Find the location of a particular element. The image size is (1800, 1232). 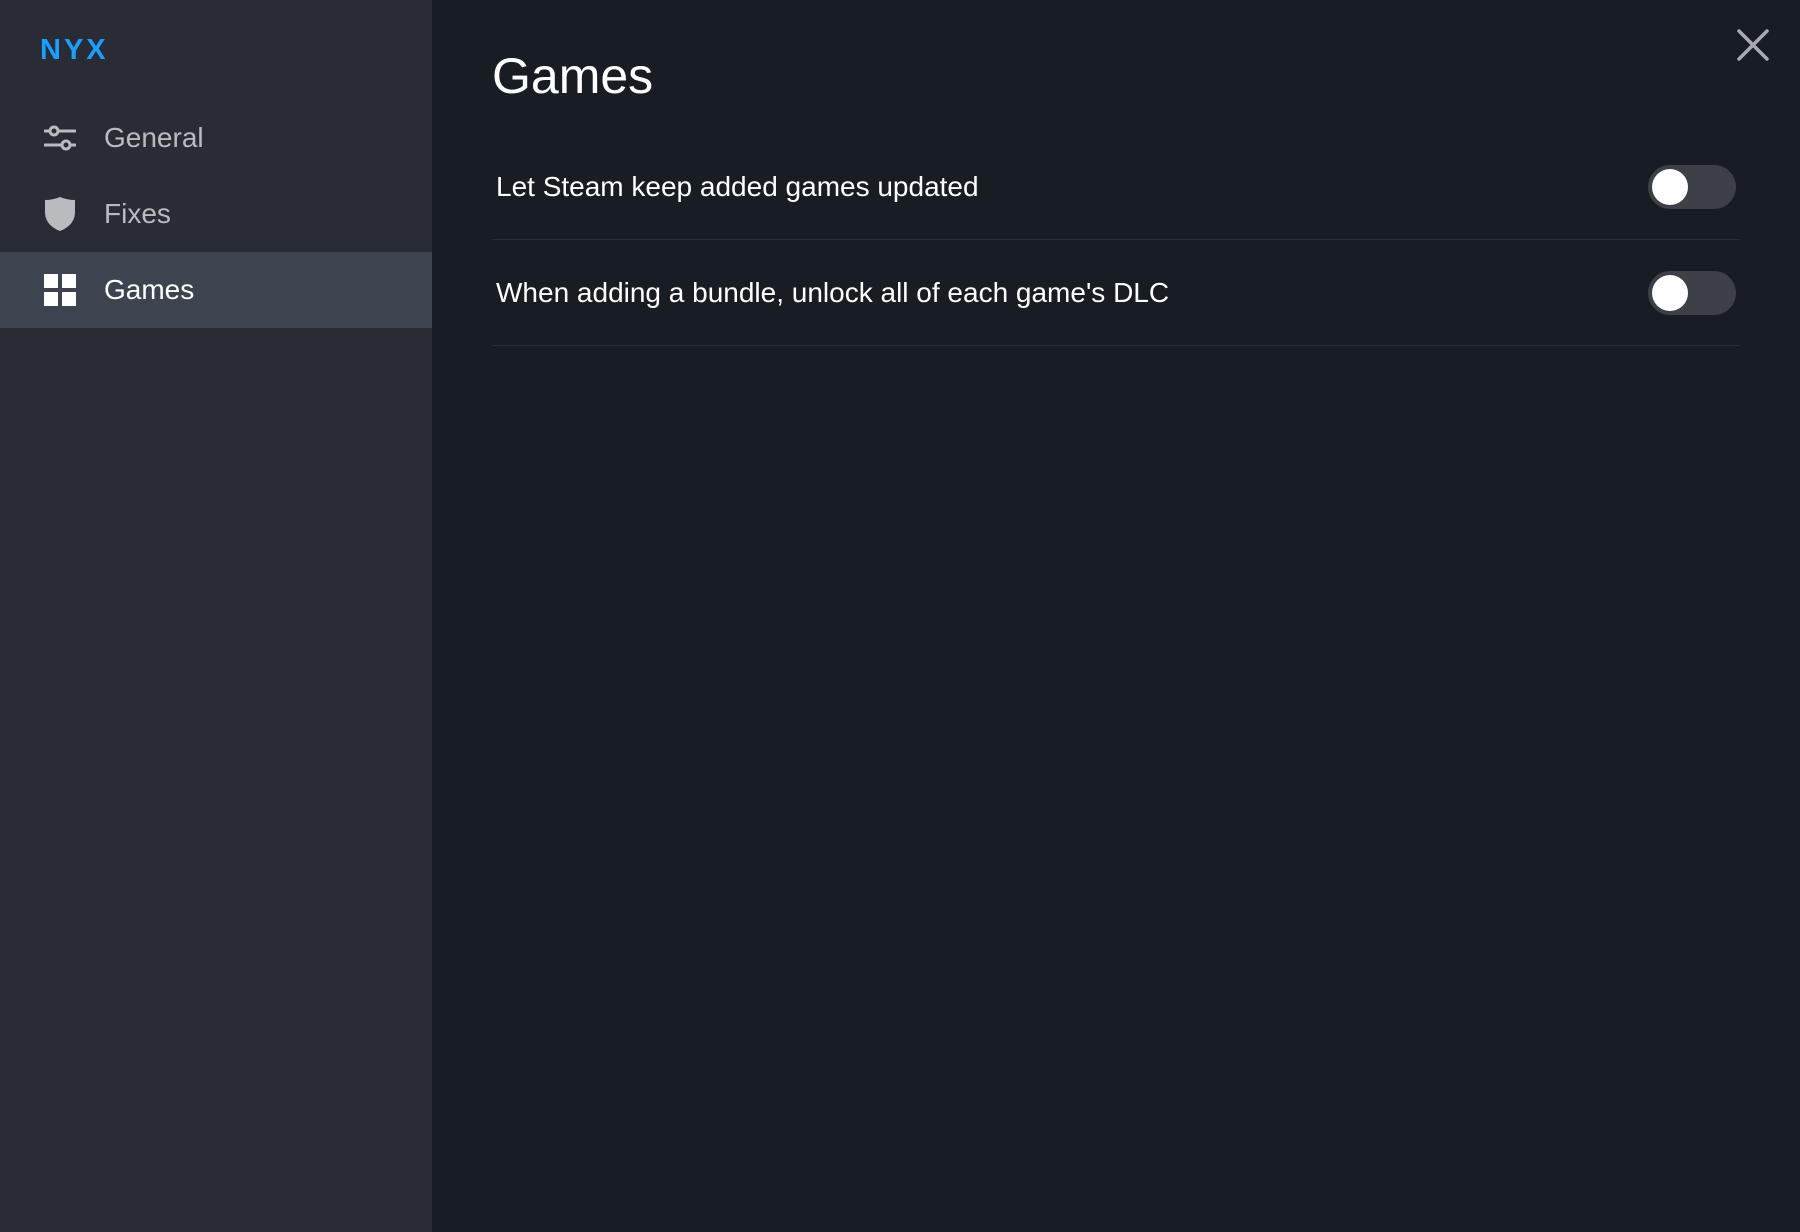

sidebar-item-label: Fixes is located at coordinates (137, 213).